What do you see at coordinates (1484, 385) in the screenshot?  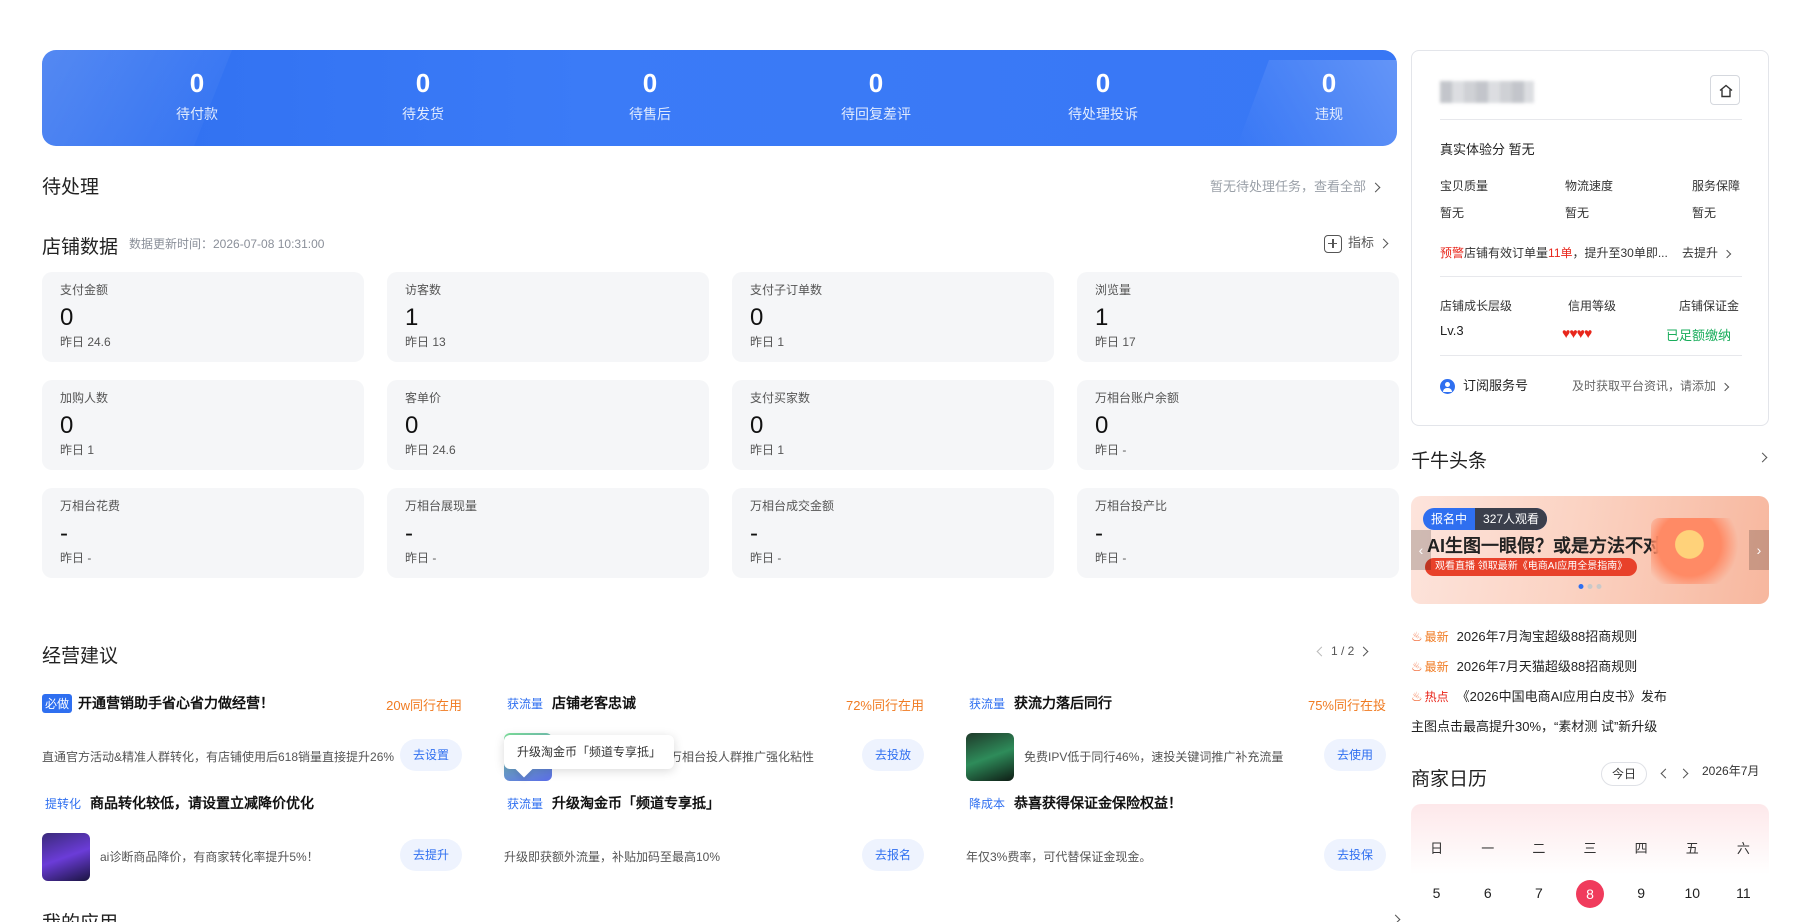 I see `subscribe-service: 订阅服务号` at bounding box center [1484, 385].